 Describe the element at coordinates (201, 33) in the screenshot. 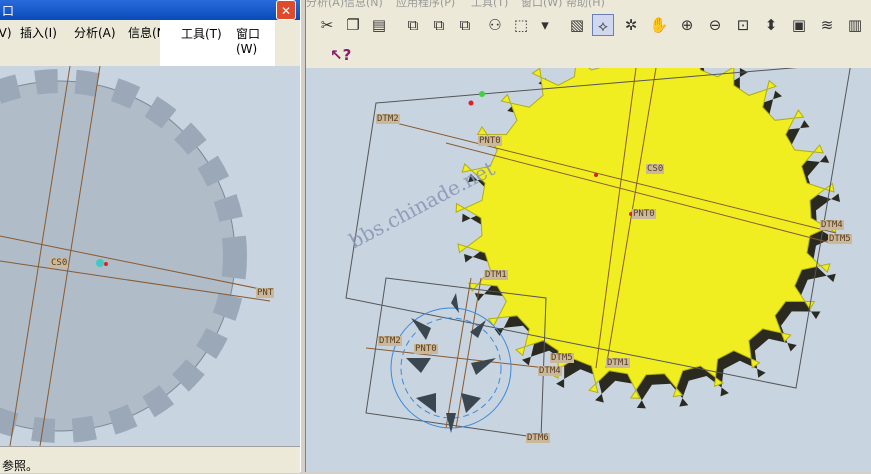

I see `menu-tools: 工具(T)` at that location.